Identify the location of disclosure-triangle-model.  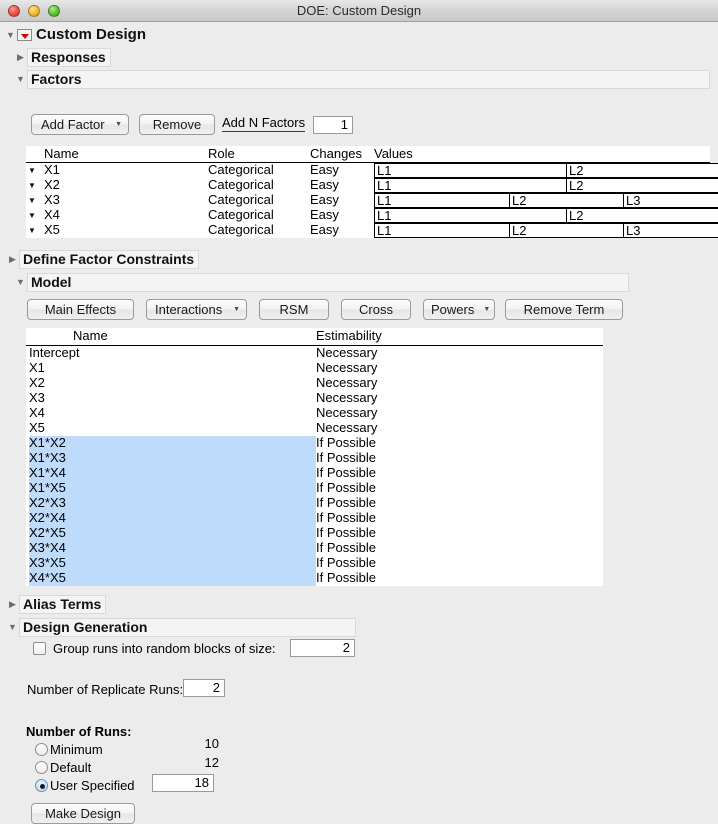
(20, 282).